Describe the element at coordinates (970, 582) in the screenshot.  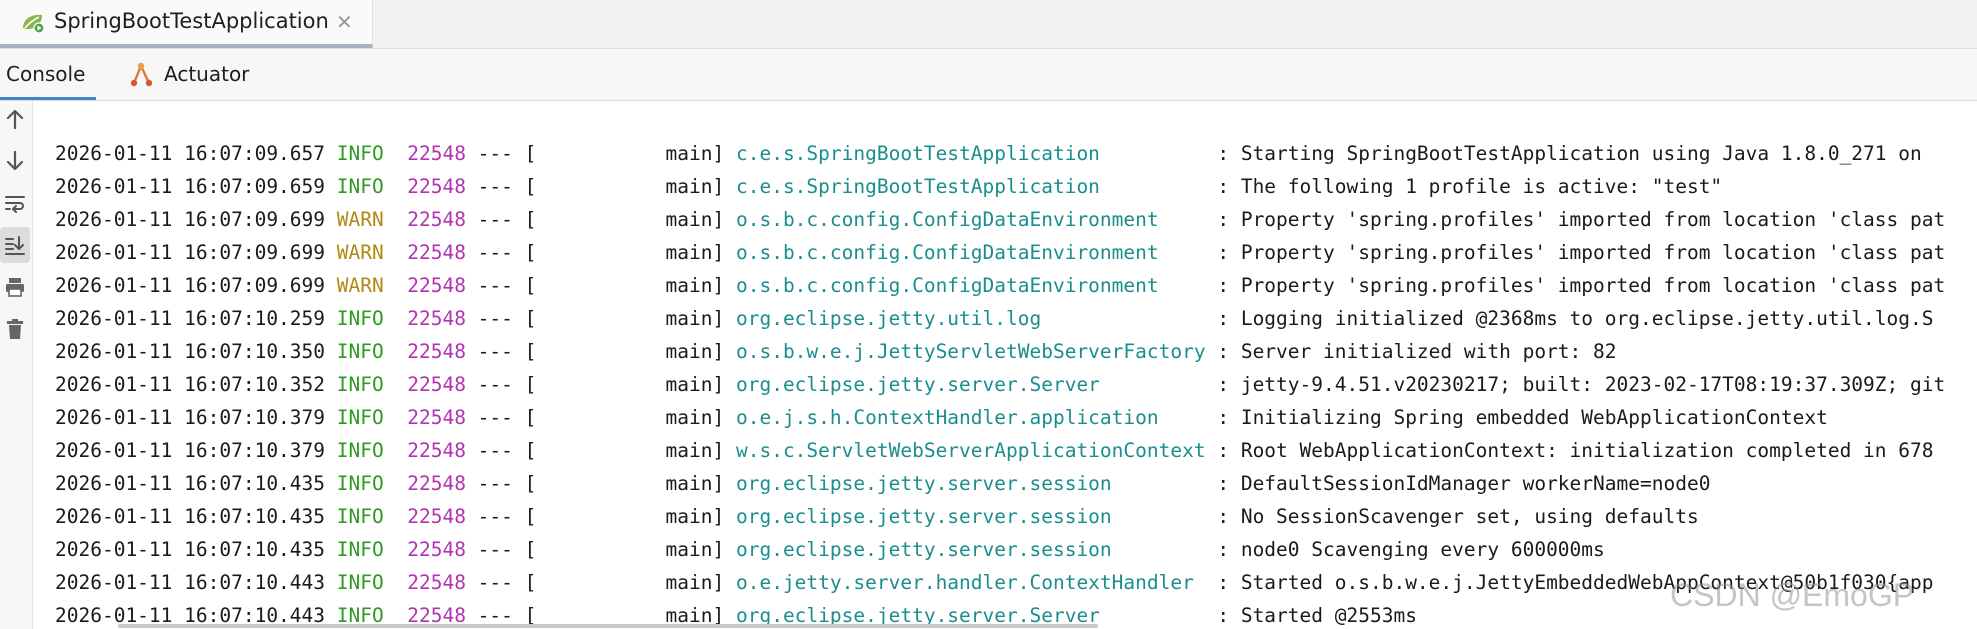
I see `log-logger: o.e.jetty.server.handler.ContextHandler` at that location.